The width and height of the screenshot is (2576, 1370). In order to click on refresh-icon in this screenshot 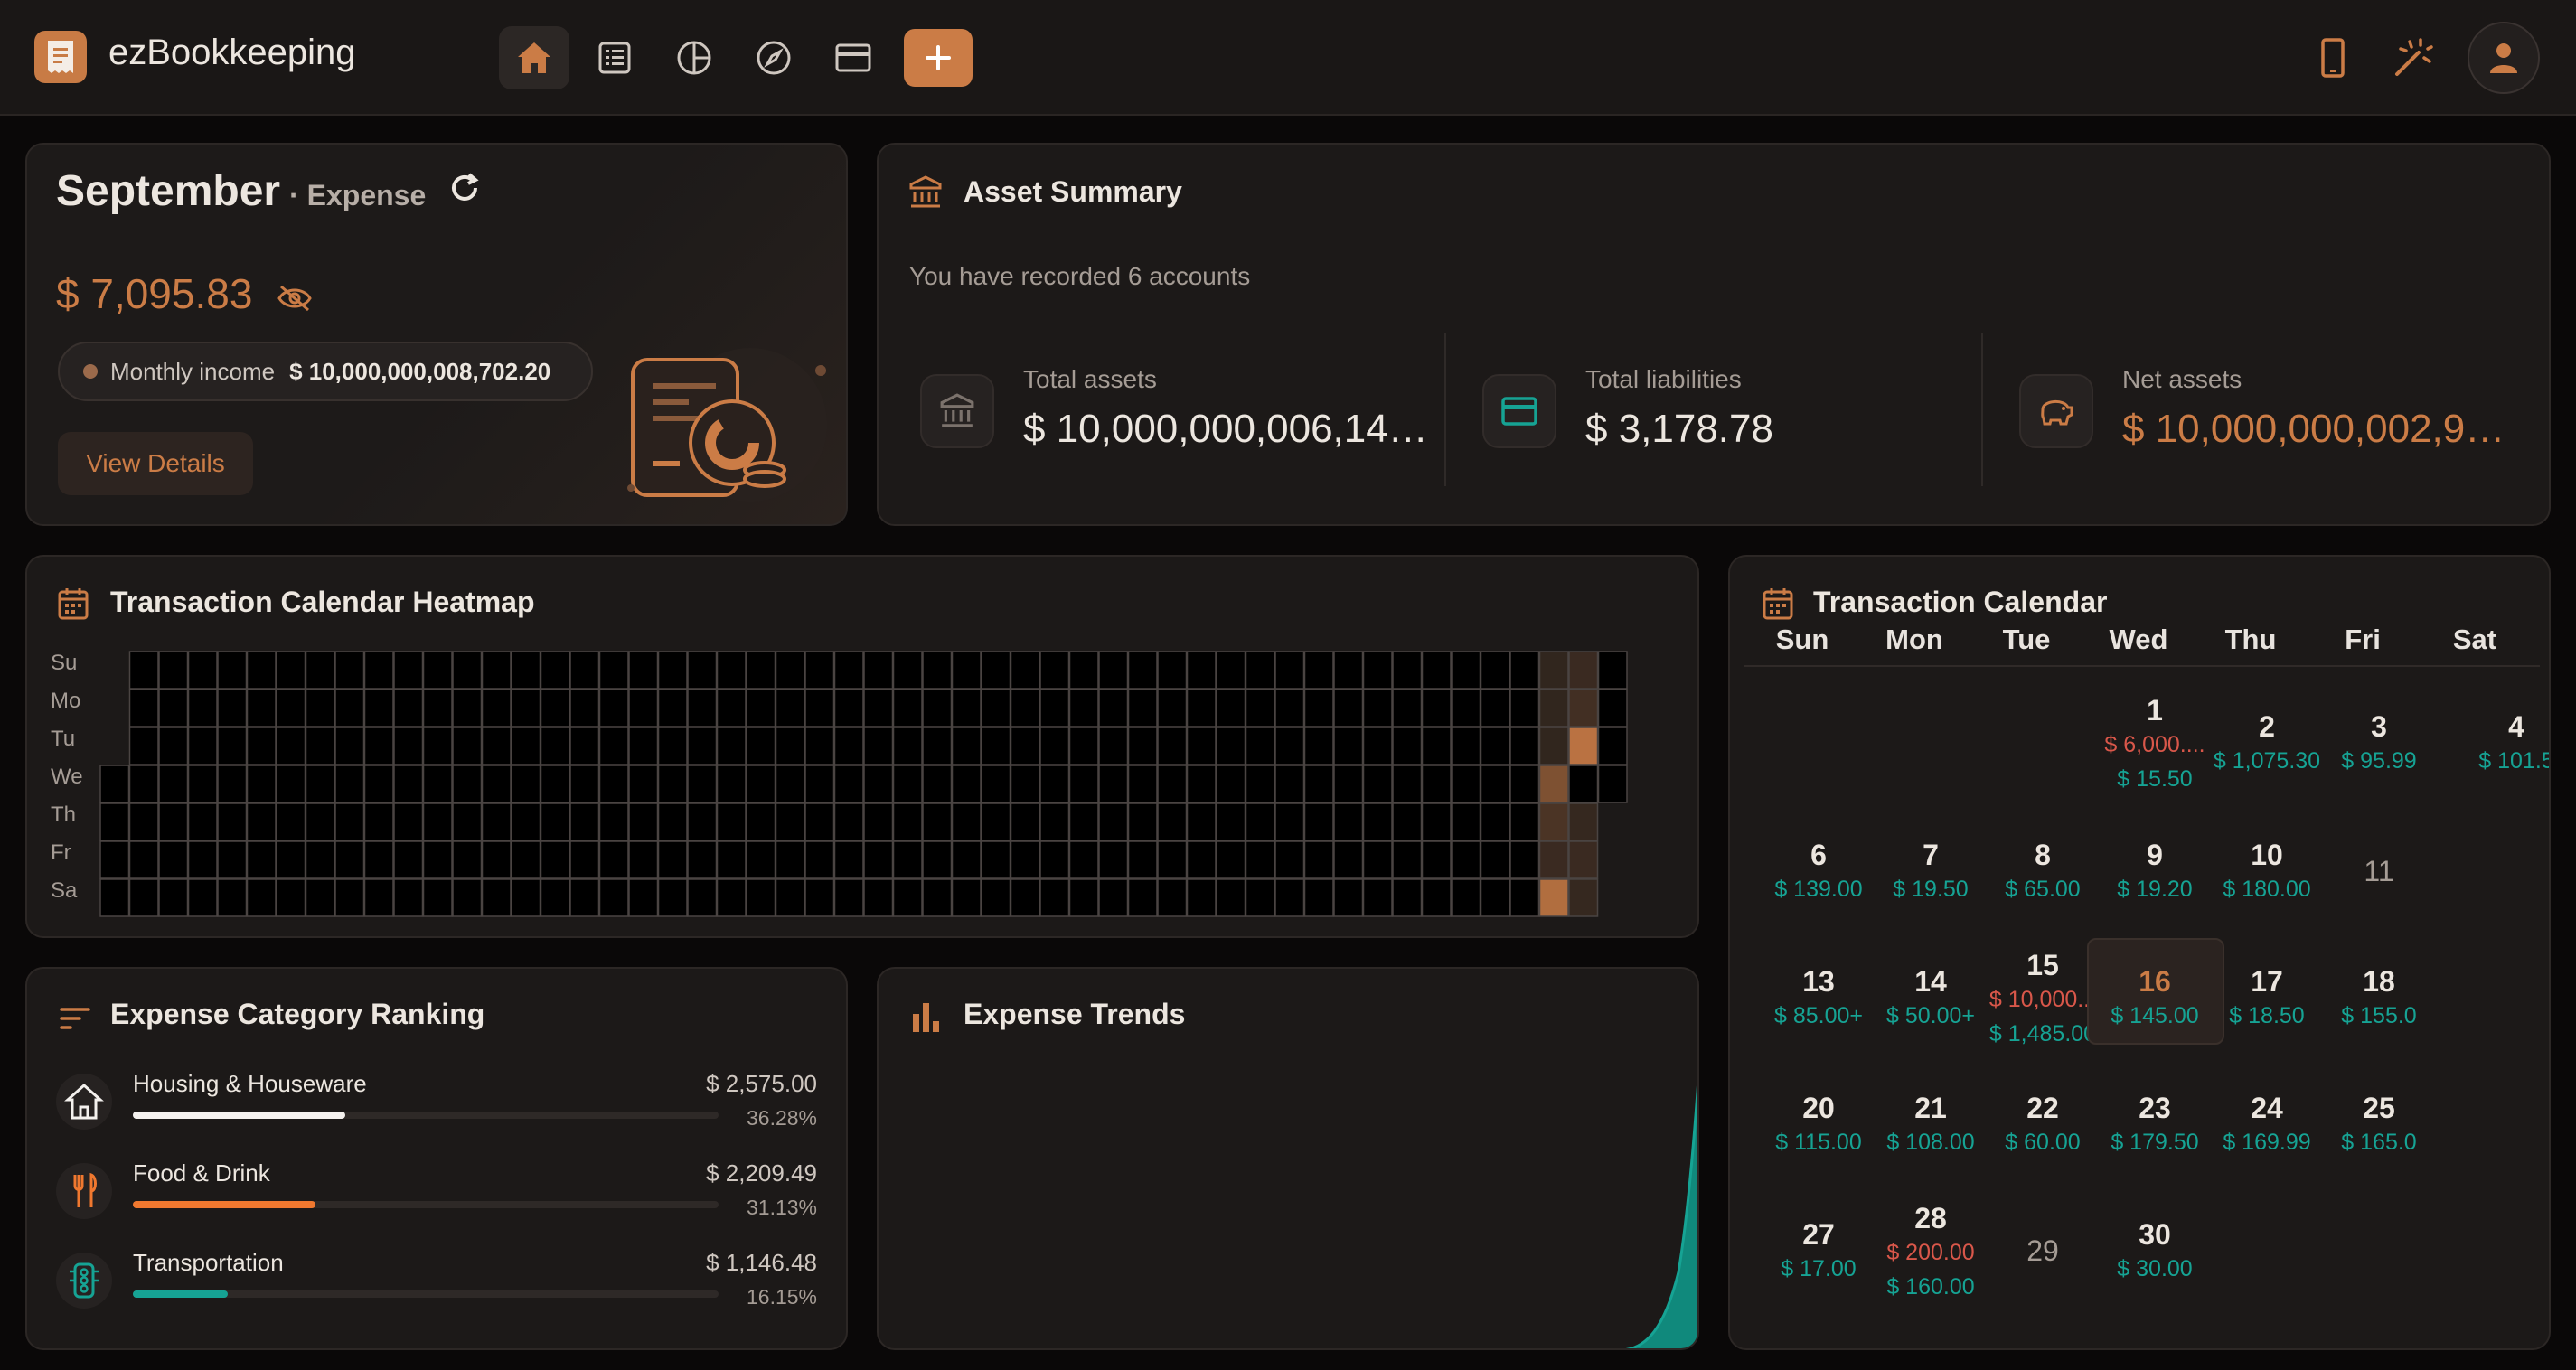, I will do `click(464, 188)`.